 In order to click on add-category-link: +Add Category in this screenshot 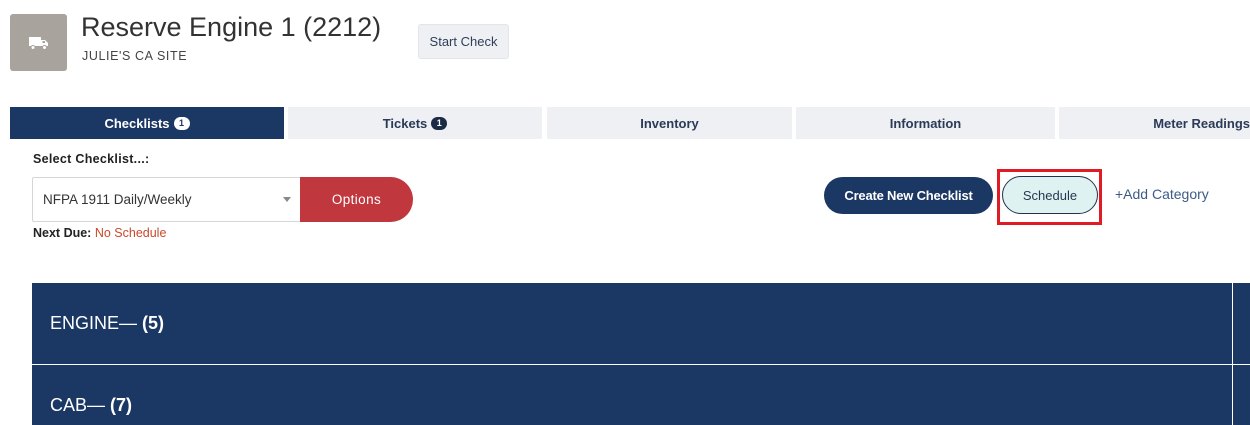, I will do `click(1162, 194)`.